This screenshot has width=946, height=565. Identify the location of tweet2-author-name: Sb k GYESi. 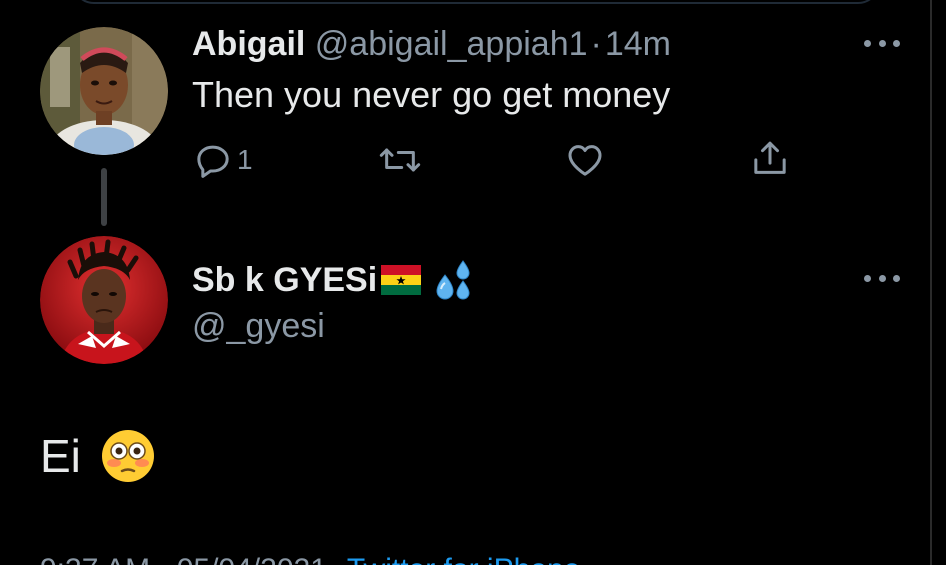
(284, 280).